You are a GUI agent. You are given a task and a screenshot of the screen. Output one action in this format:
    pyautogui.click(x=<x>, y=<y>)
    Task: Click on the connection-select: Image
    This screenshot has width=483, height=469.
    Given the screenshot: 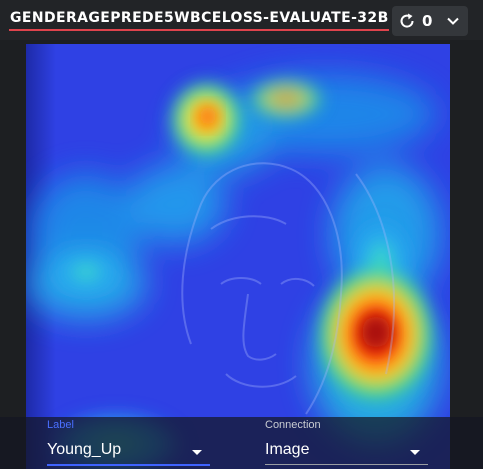 What is the action you would take?
    pyautogui.click(x=346, y=450)
    